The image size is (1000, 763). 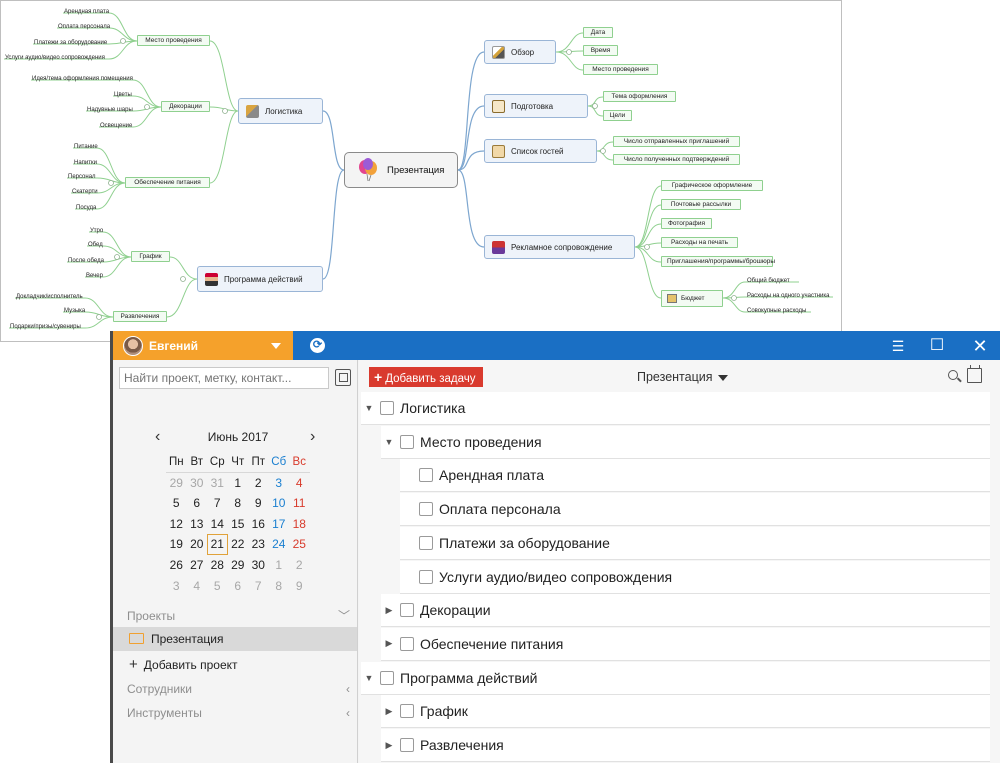 I want to click on mm-node-guest-list: Список гостей, so click(x=540, y=151).